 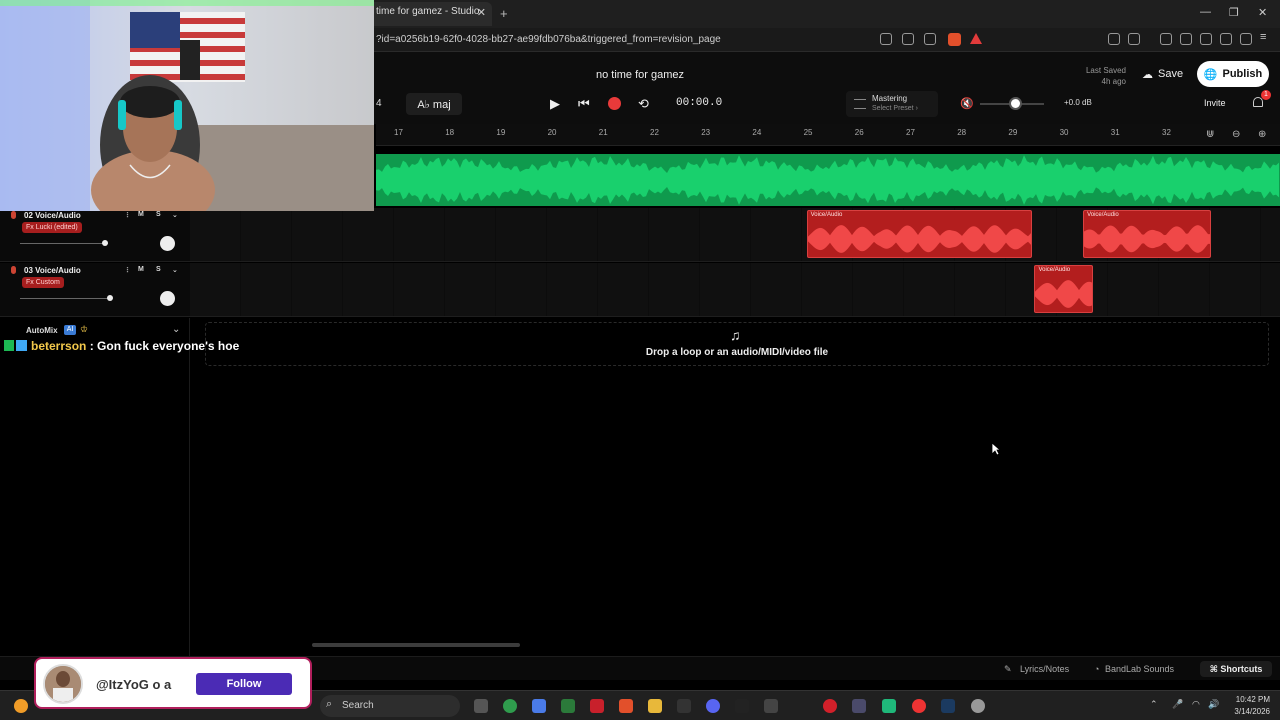 I want to click on mastering-button: Mastering Select Preset ›, so click(x=892, y=104).